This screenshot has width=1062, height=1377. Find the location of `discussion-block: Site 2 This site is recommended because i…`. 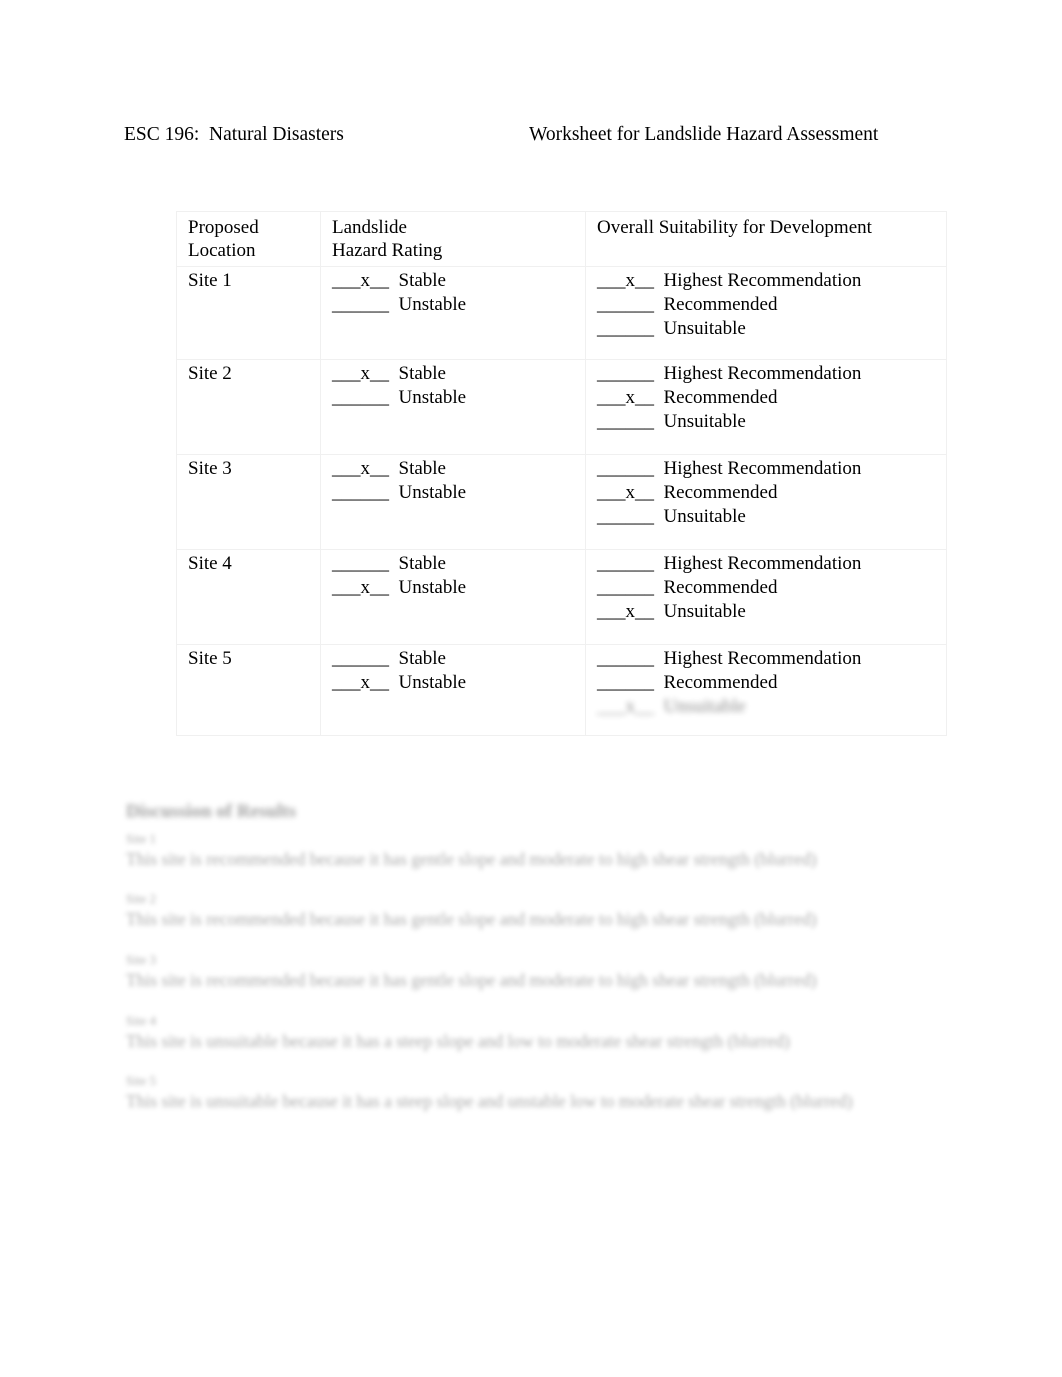

discussion-block: Site 2 This site is recommended because i… is located at coordinates (541, 911).